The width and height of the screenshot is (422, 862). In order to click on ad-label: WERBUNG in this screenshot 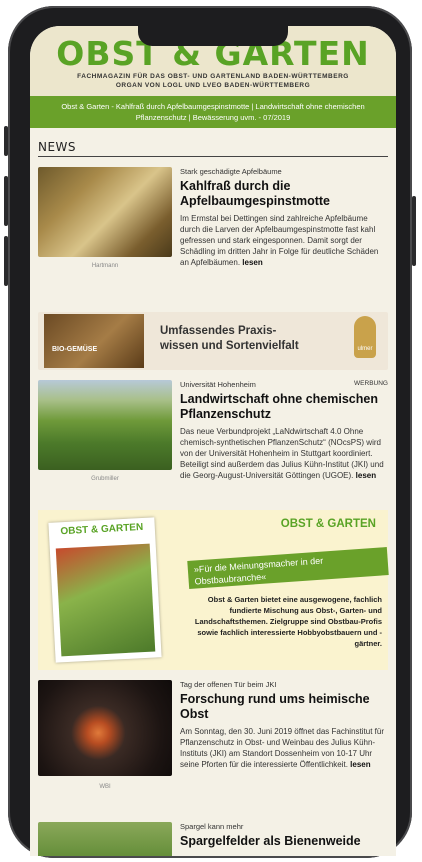, I will do `click(371, 383)`.